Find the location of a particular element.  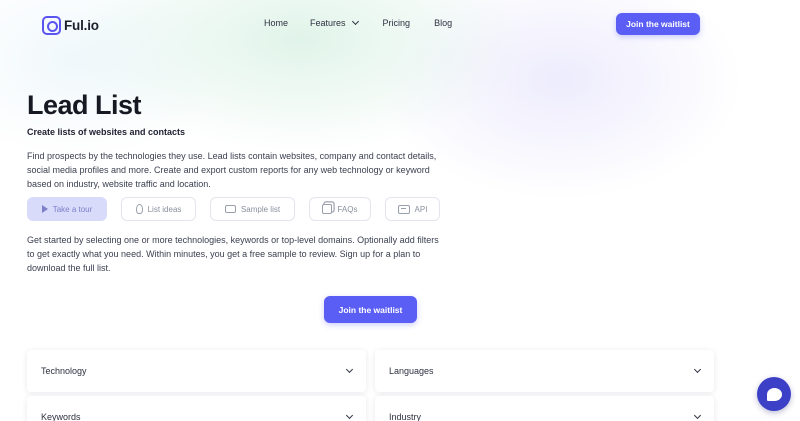

brand-name: Ful.io is located at coordinates (81, 25).